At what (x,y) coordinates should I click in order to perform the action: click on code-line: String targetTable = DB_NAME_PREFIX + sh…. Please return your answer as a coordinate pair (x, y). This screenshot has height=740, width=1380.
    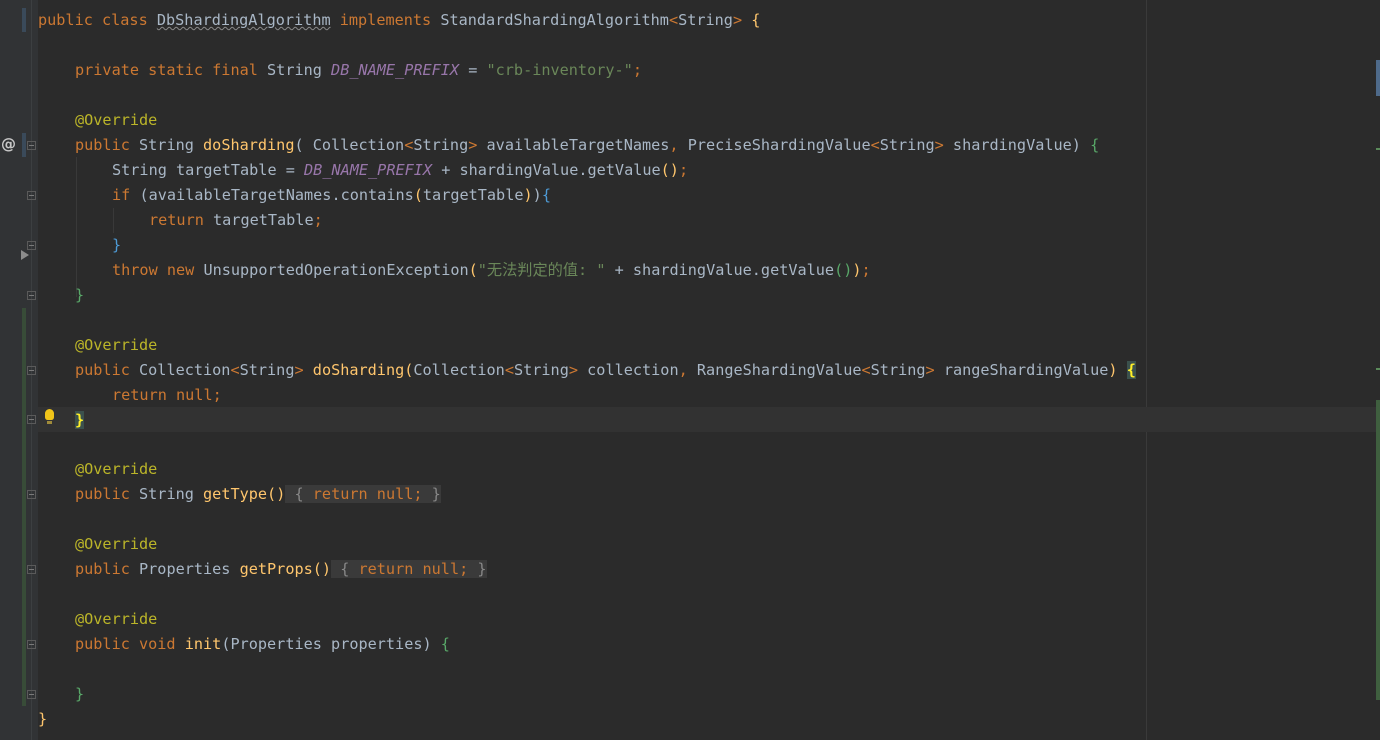
    Looking at the image, I should click on (363, 170).